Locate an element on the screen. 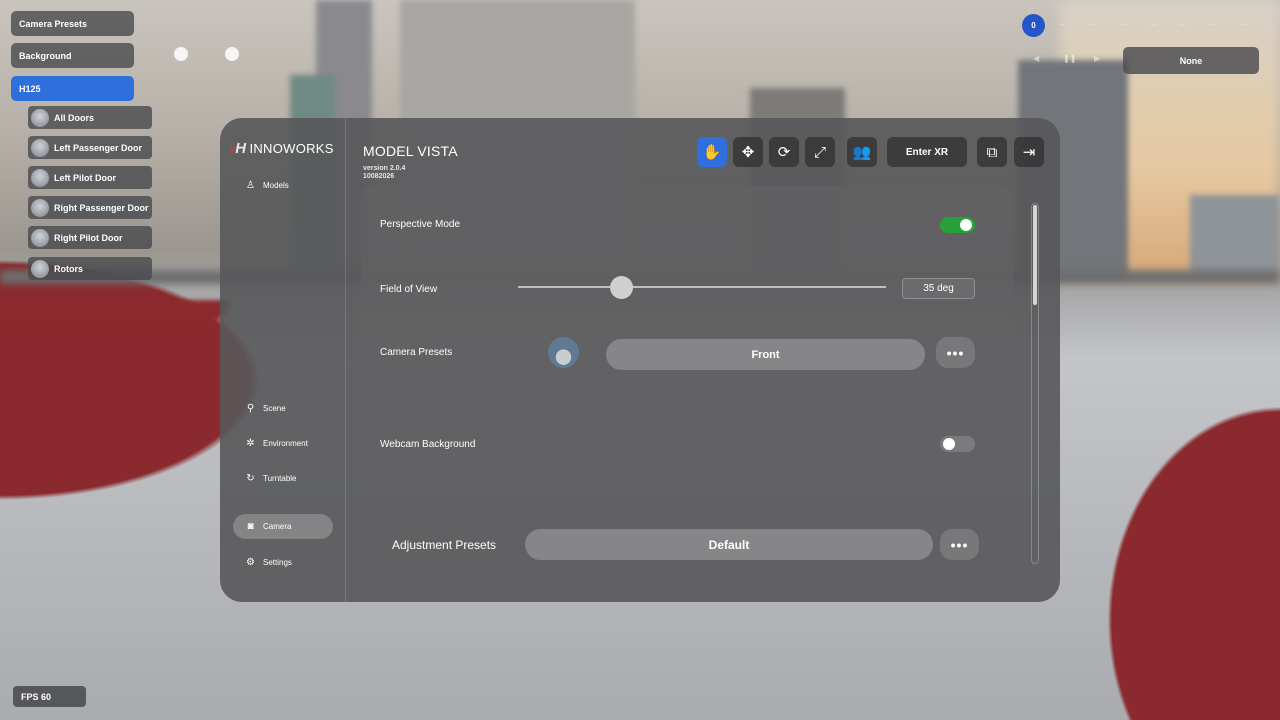 The image size is (1280, 720). sidebar-item-environment: ✲ Environment is located at coordinates (283, 443).